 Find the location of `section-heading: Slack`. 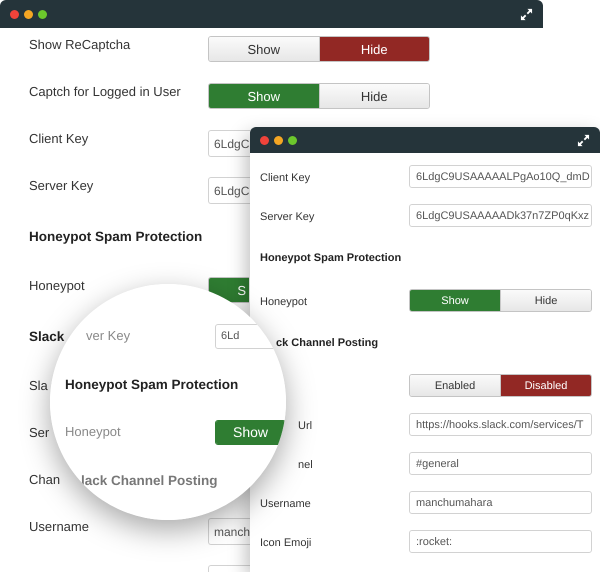

section-heading: Slack is located at coordinates (46, 336).